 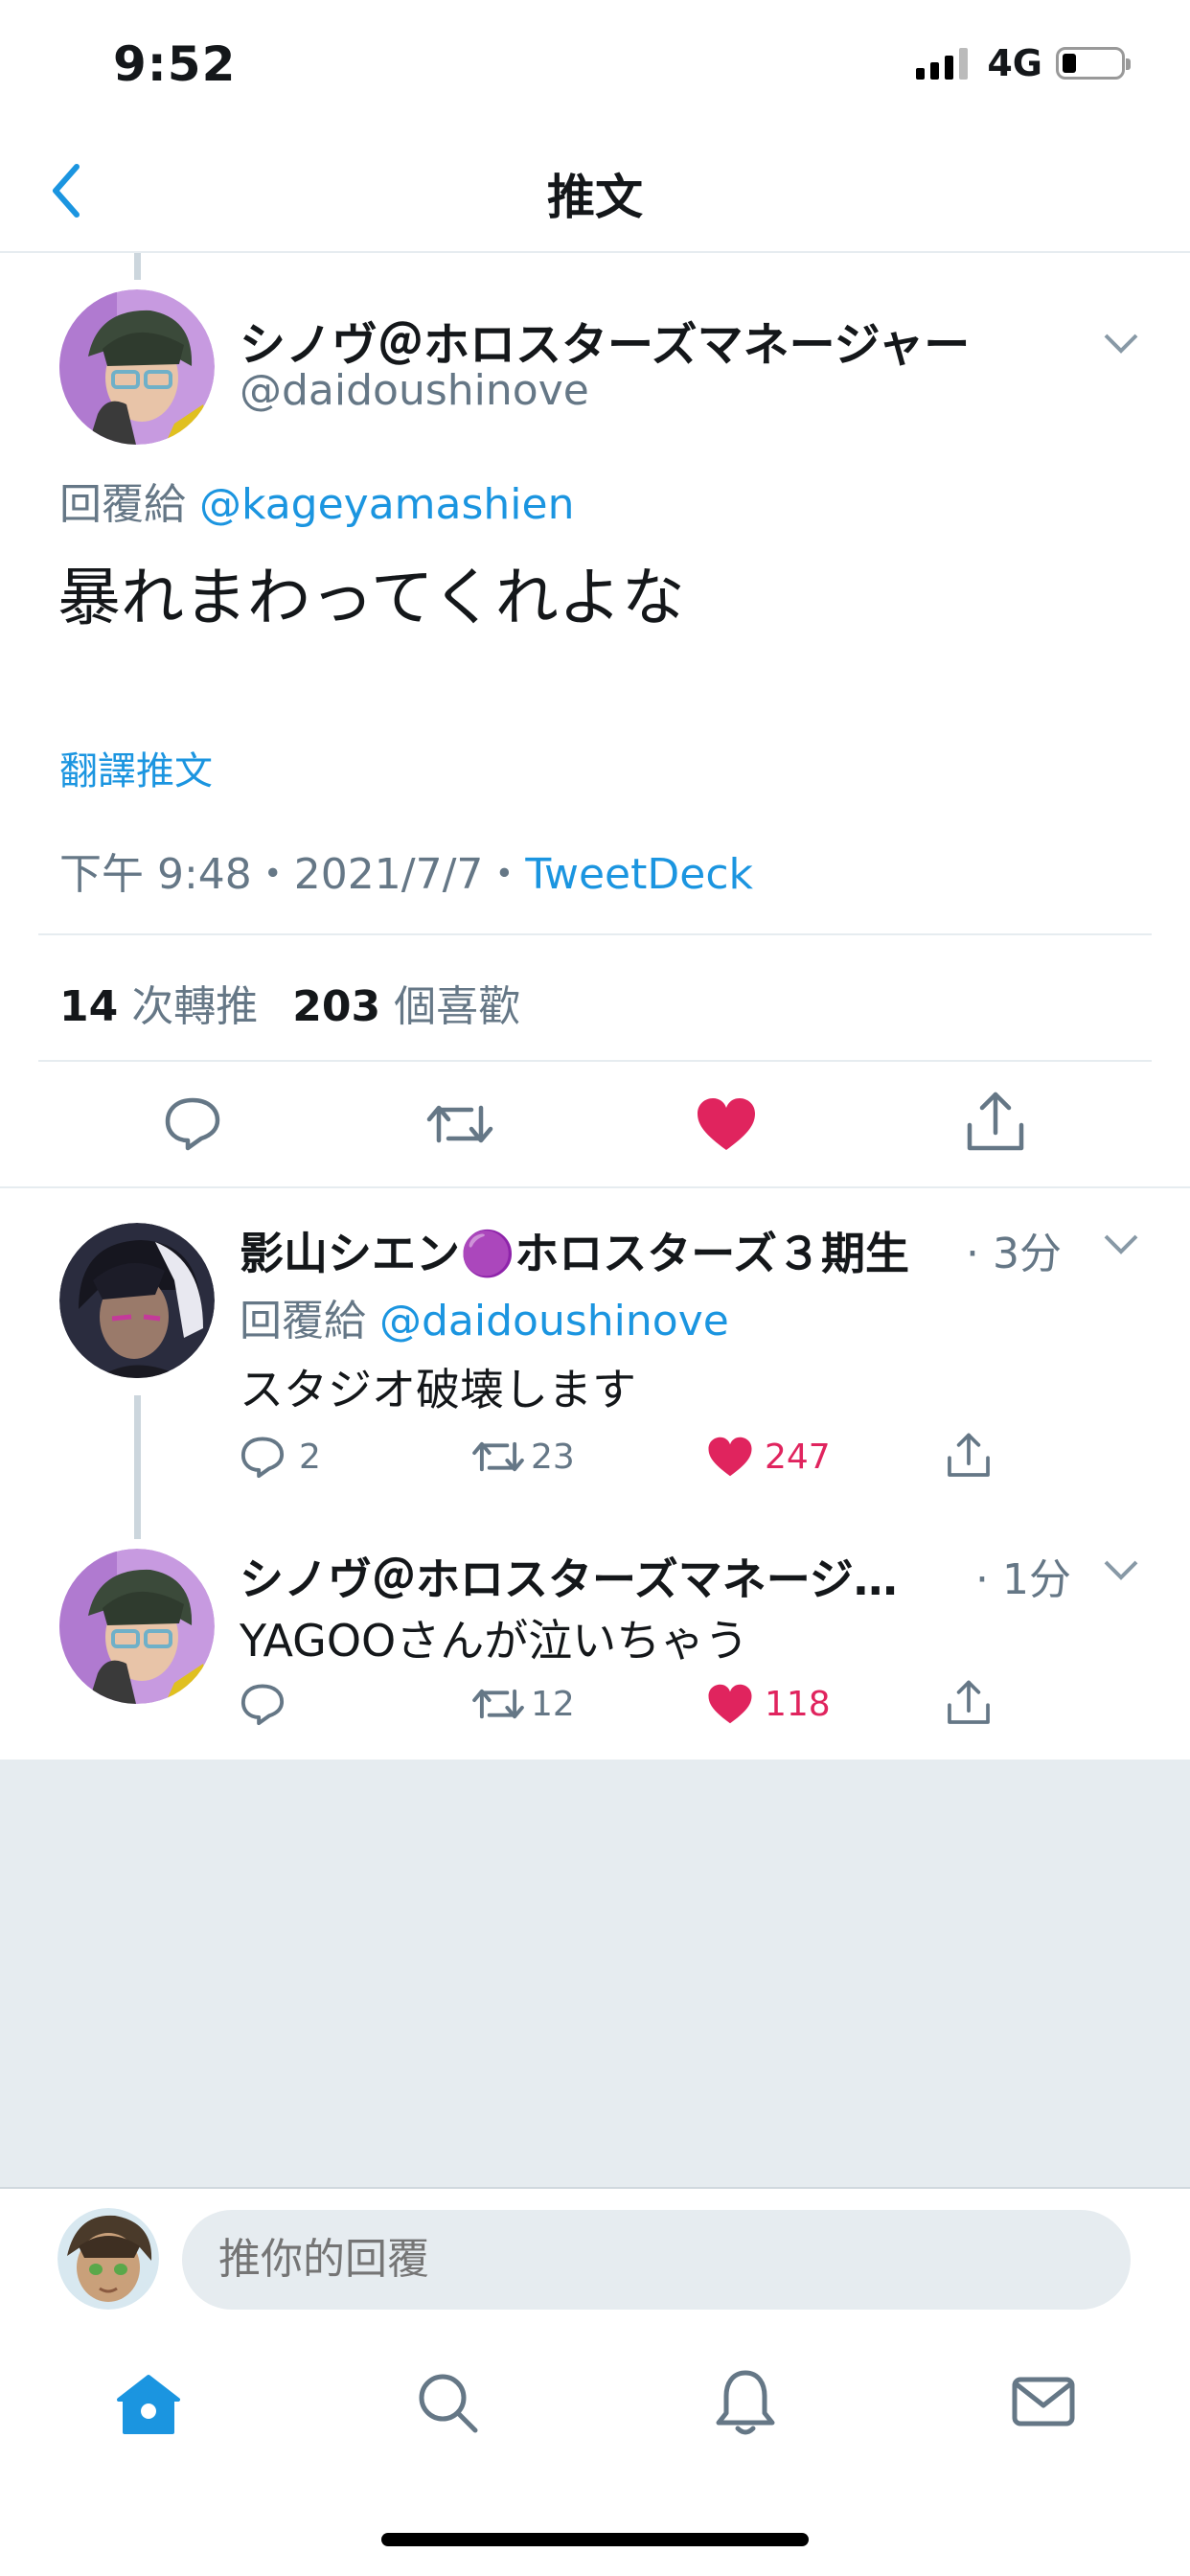 I want to click on reply-context: 回覆給 @daidoushinove, so click(x=484, y=1316).